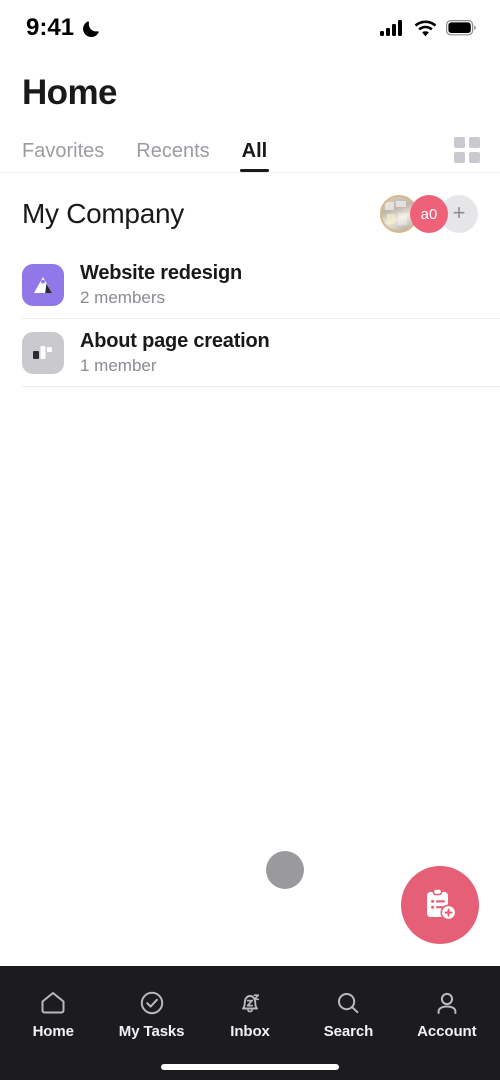  What do you see at coordinates (118, 365) in the screenshot?
I see `project-member-count: 1 member` at bounding box center [118, 365].